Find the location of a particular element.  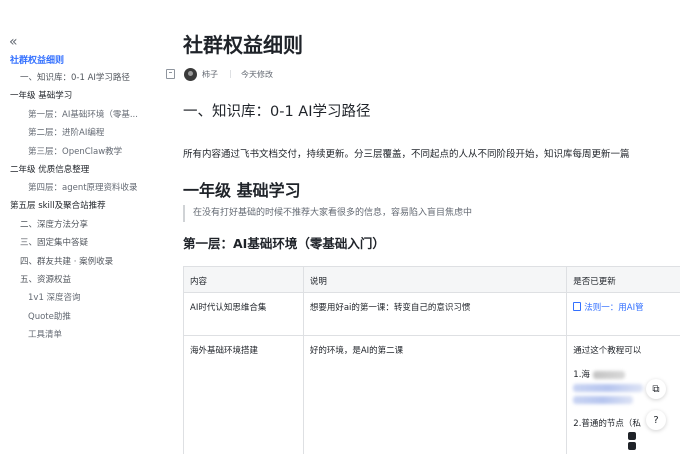

doc-info-icon is located at coordinates (170, 74).